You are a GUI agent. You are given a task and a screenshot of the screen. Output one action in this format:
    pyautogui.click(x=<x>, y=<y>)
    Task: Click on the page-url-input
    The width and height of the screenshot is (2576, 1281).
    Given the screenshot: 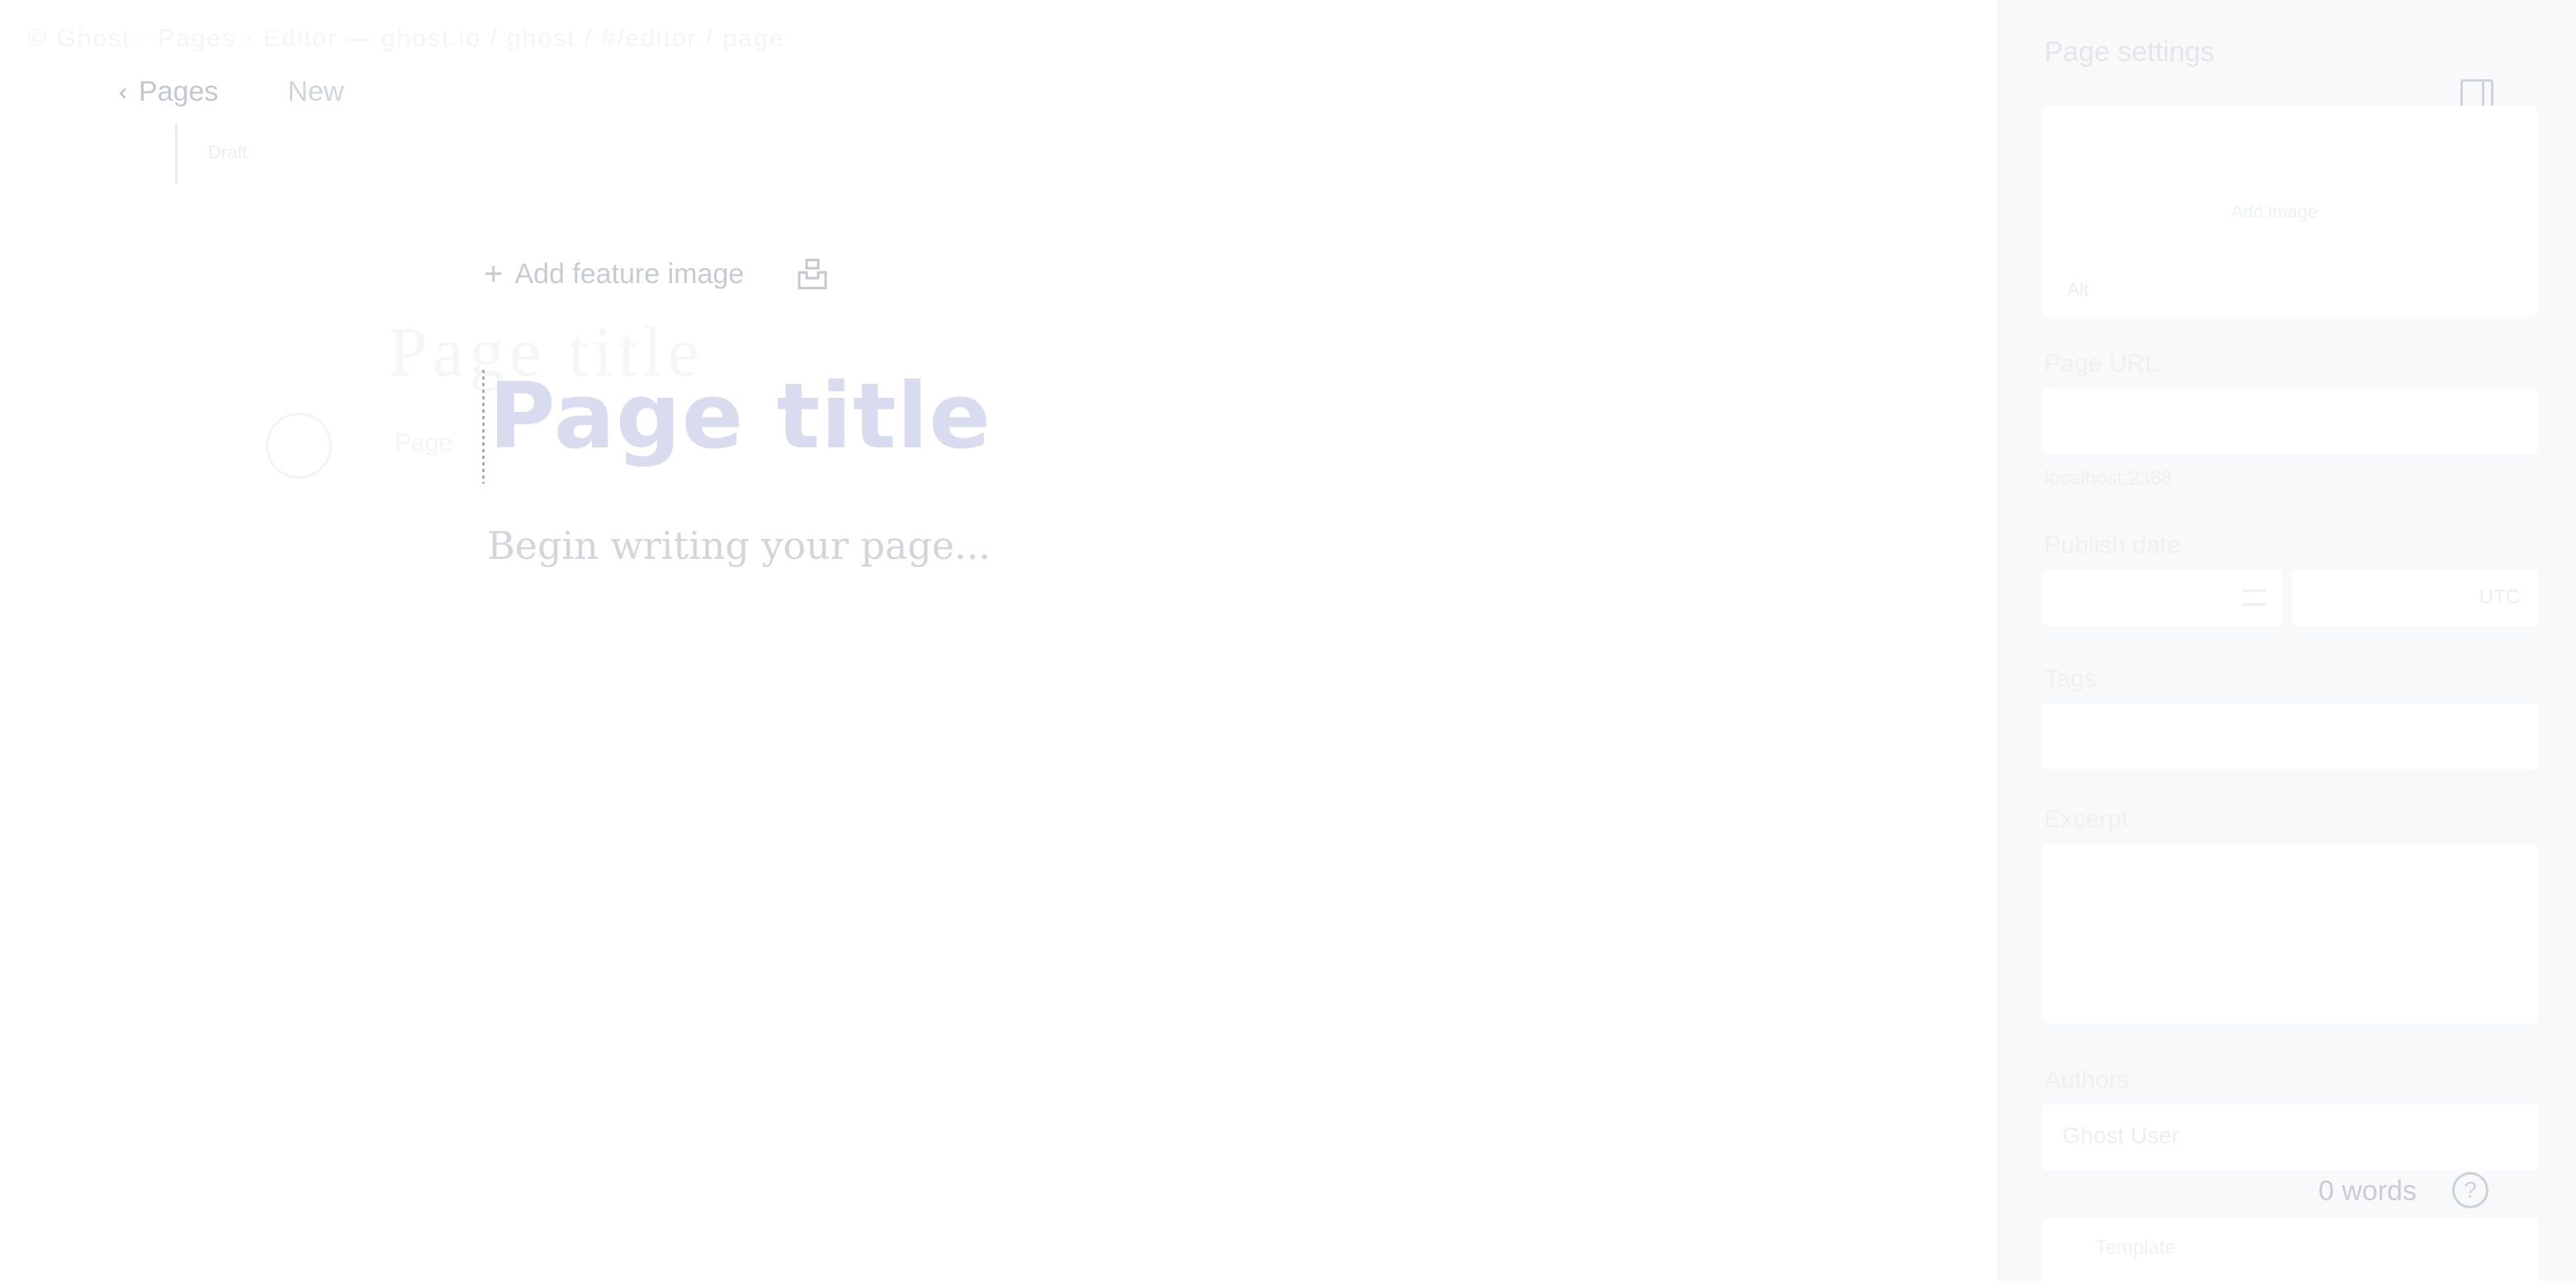 What is the action you would take?
    pyautogui.click(x=2290, y=421)
    